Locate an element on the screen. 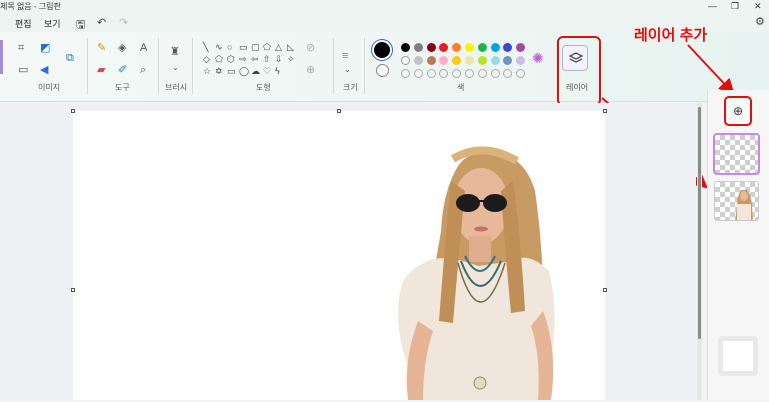 This screenshot has width=769, height=402. woman-photo is located at coordinates (476, 273).